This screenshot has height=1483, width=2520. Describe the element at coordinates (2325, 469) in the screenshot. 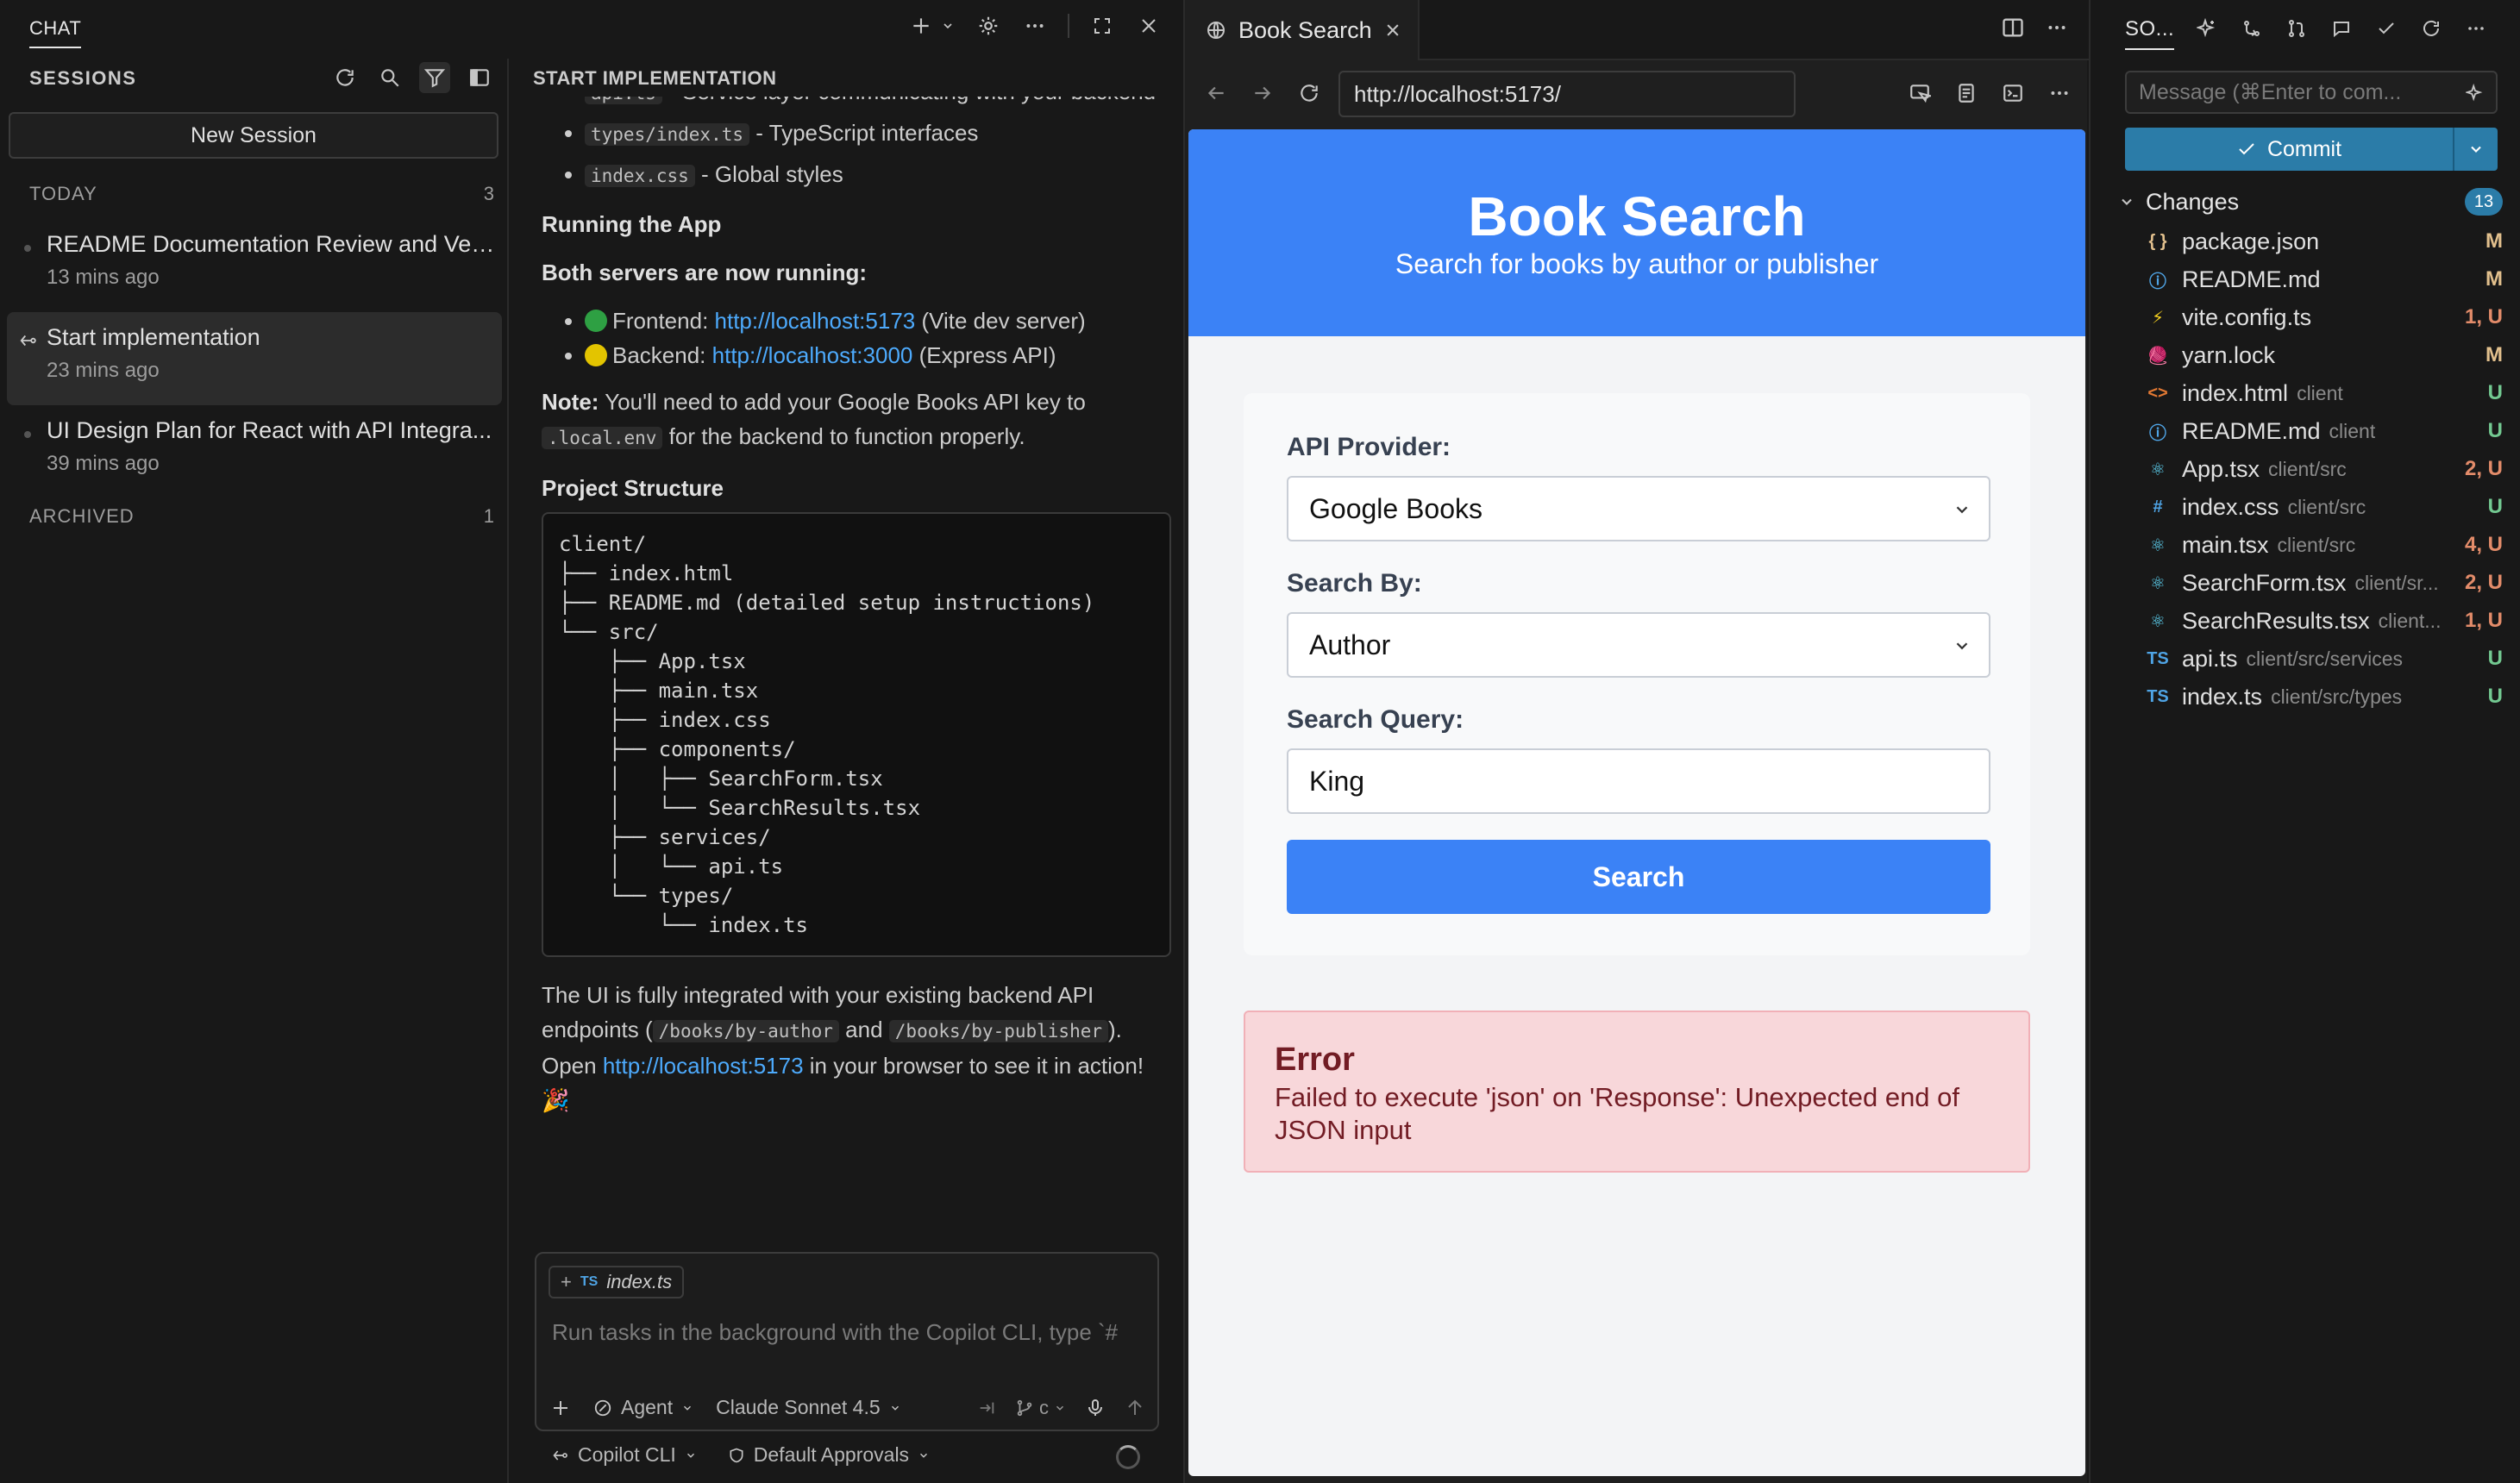

I see `changed-file-item: ⚛ App.tsx client/src 2, U` at that location.